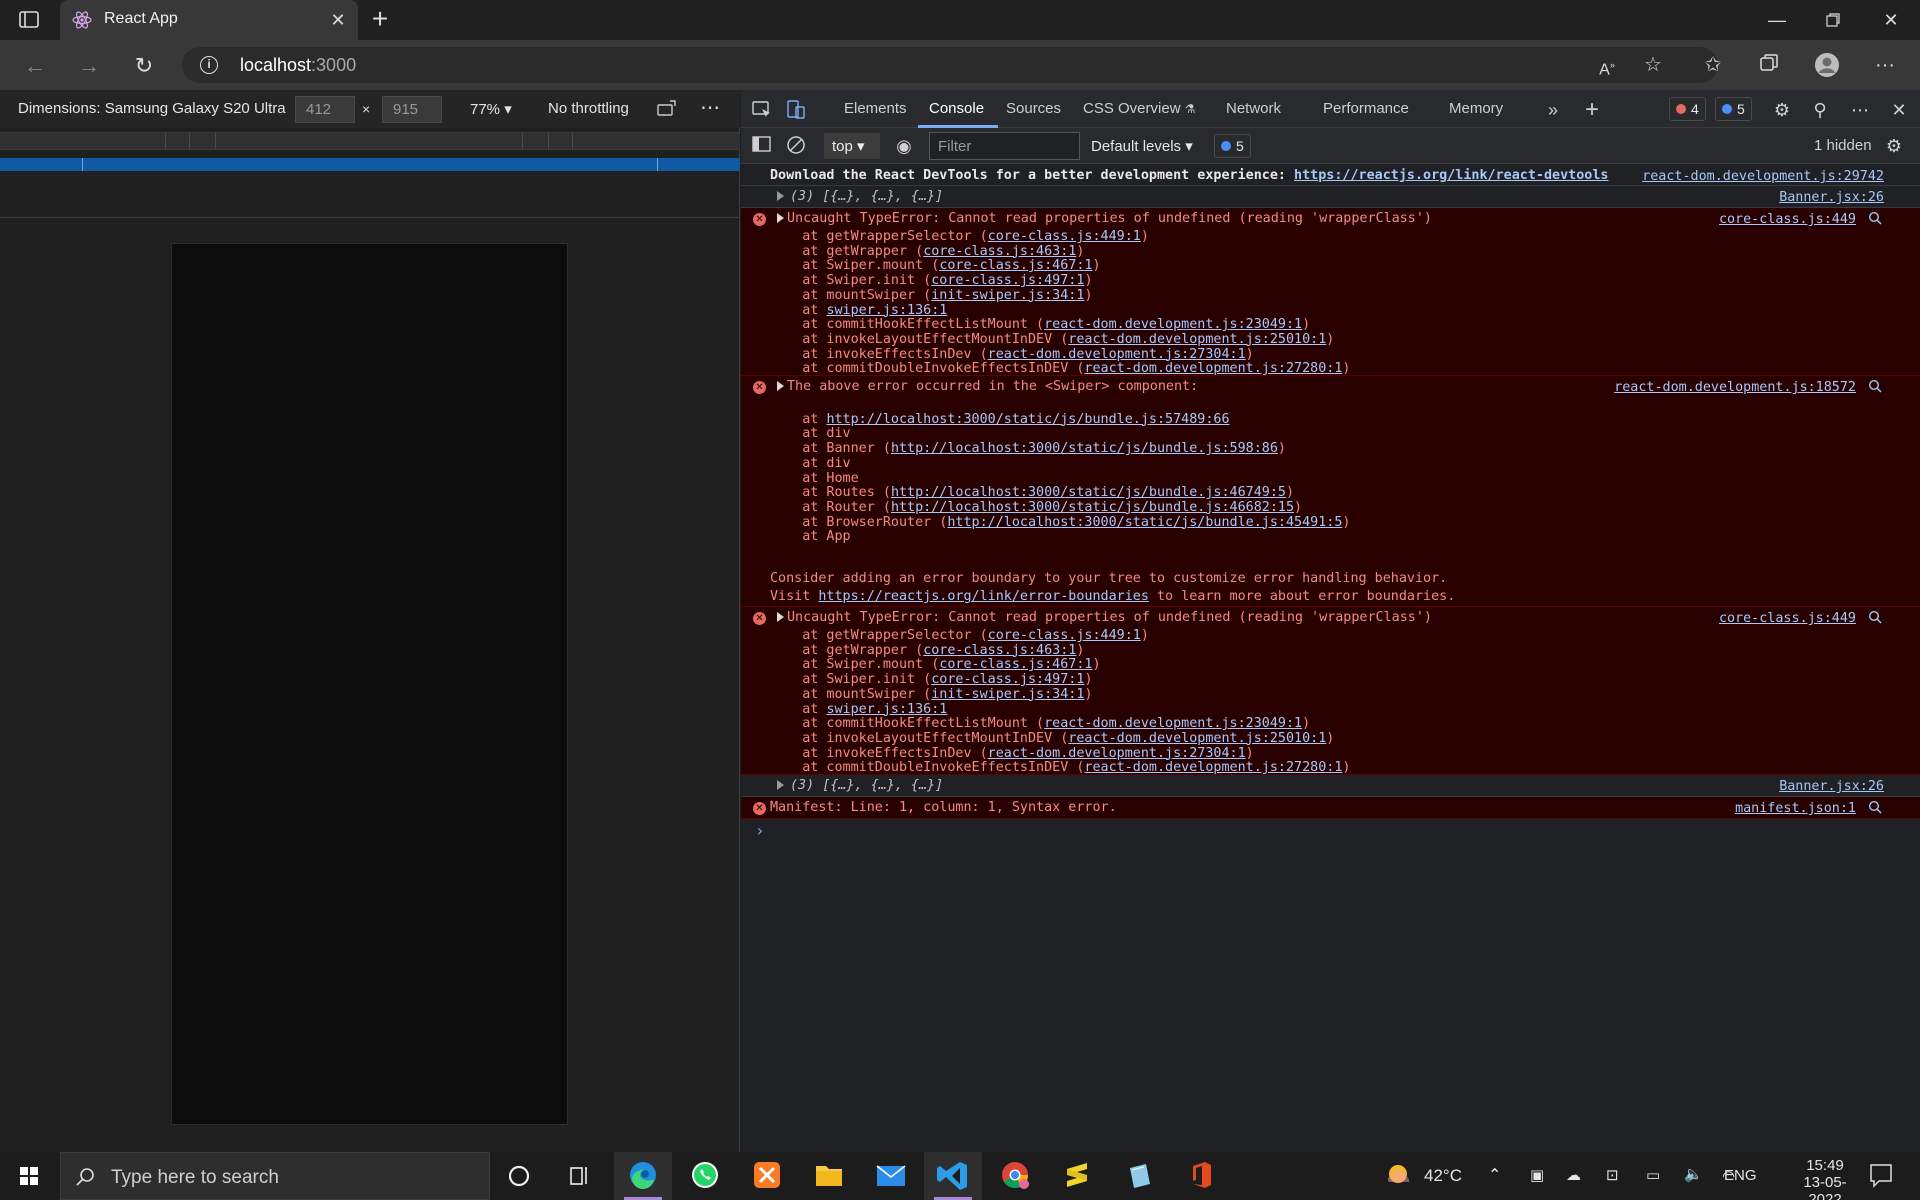 This screenshot has height=1200, width=1920. Describe the element at coordinates (1213, 767) in the screenshot. I see `stack-frame-link: react-dom.development.js:27280:1` at that location.